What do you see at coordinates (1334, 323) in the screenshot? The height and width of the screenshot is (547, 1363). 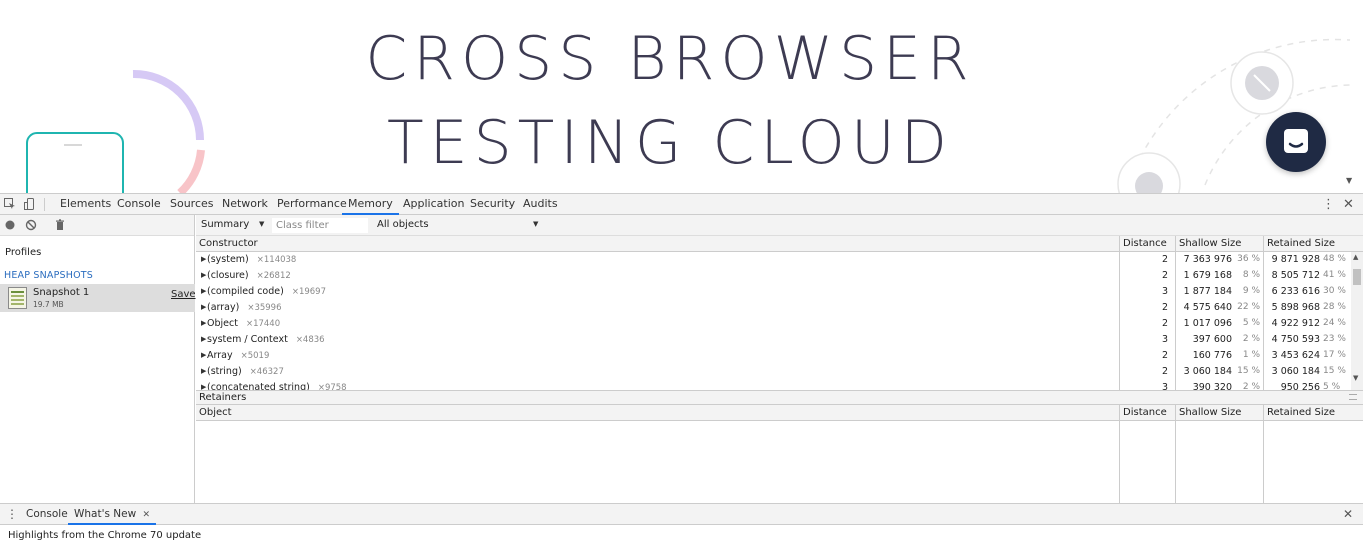 I see `retained-size-percent: 24 %` at bounding box center [1334, 323].